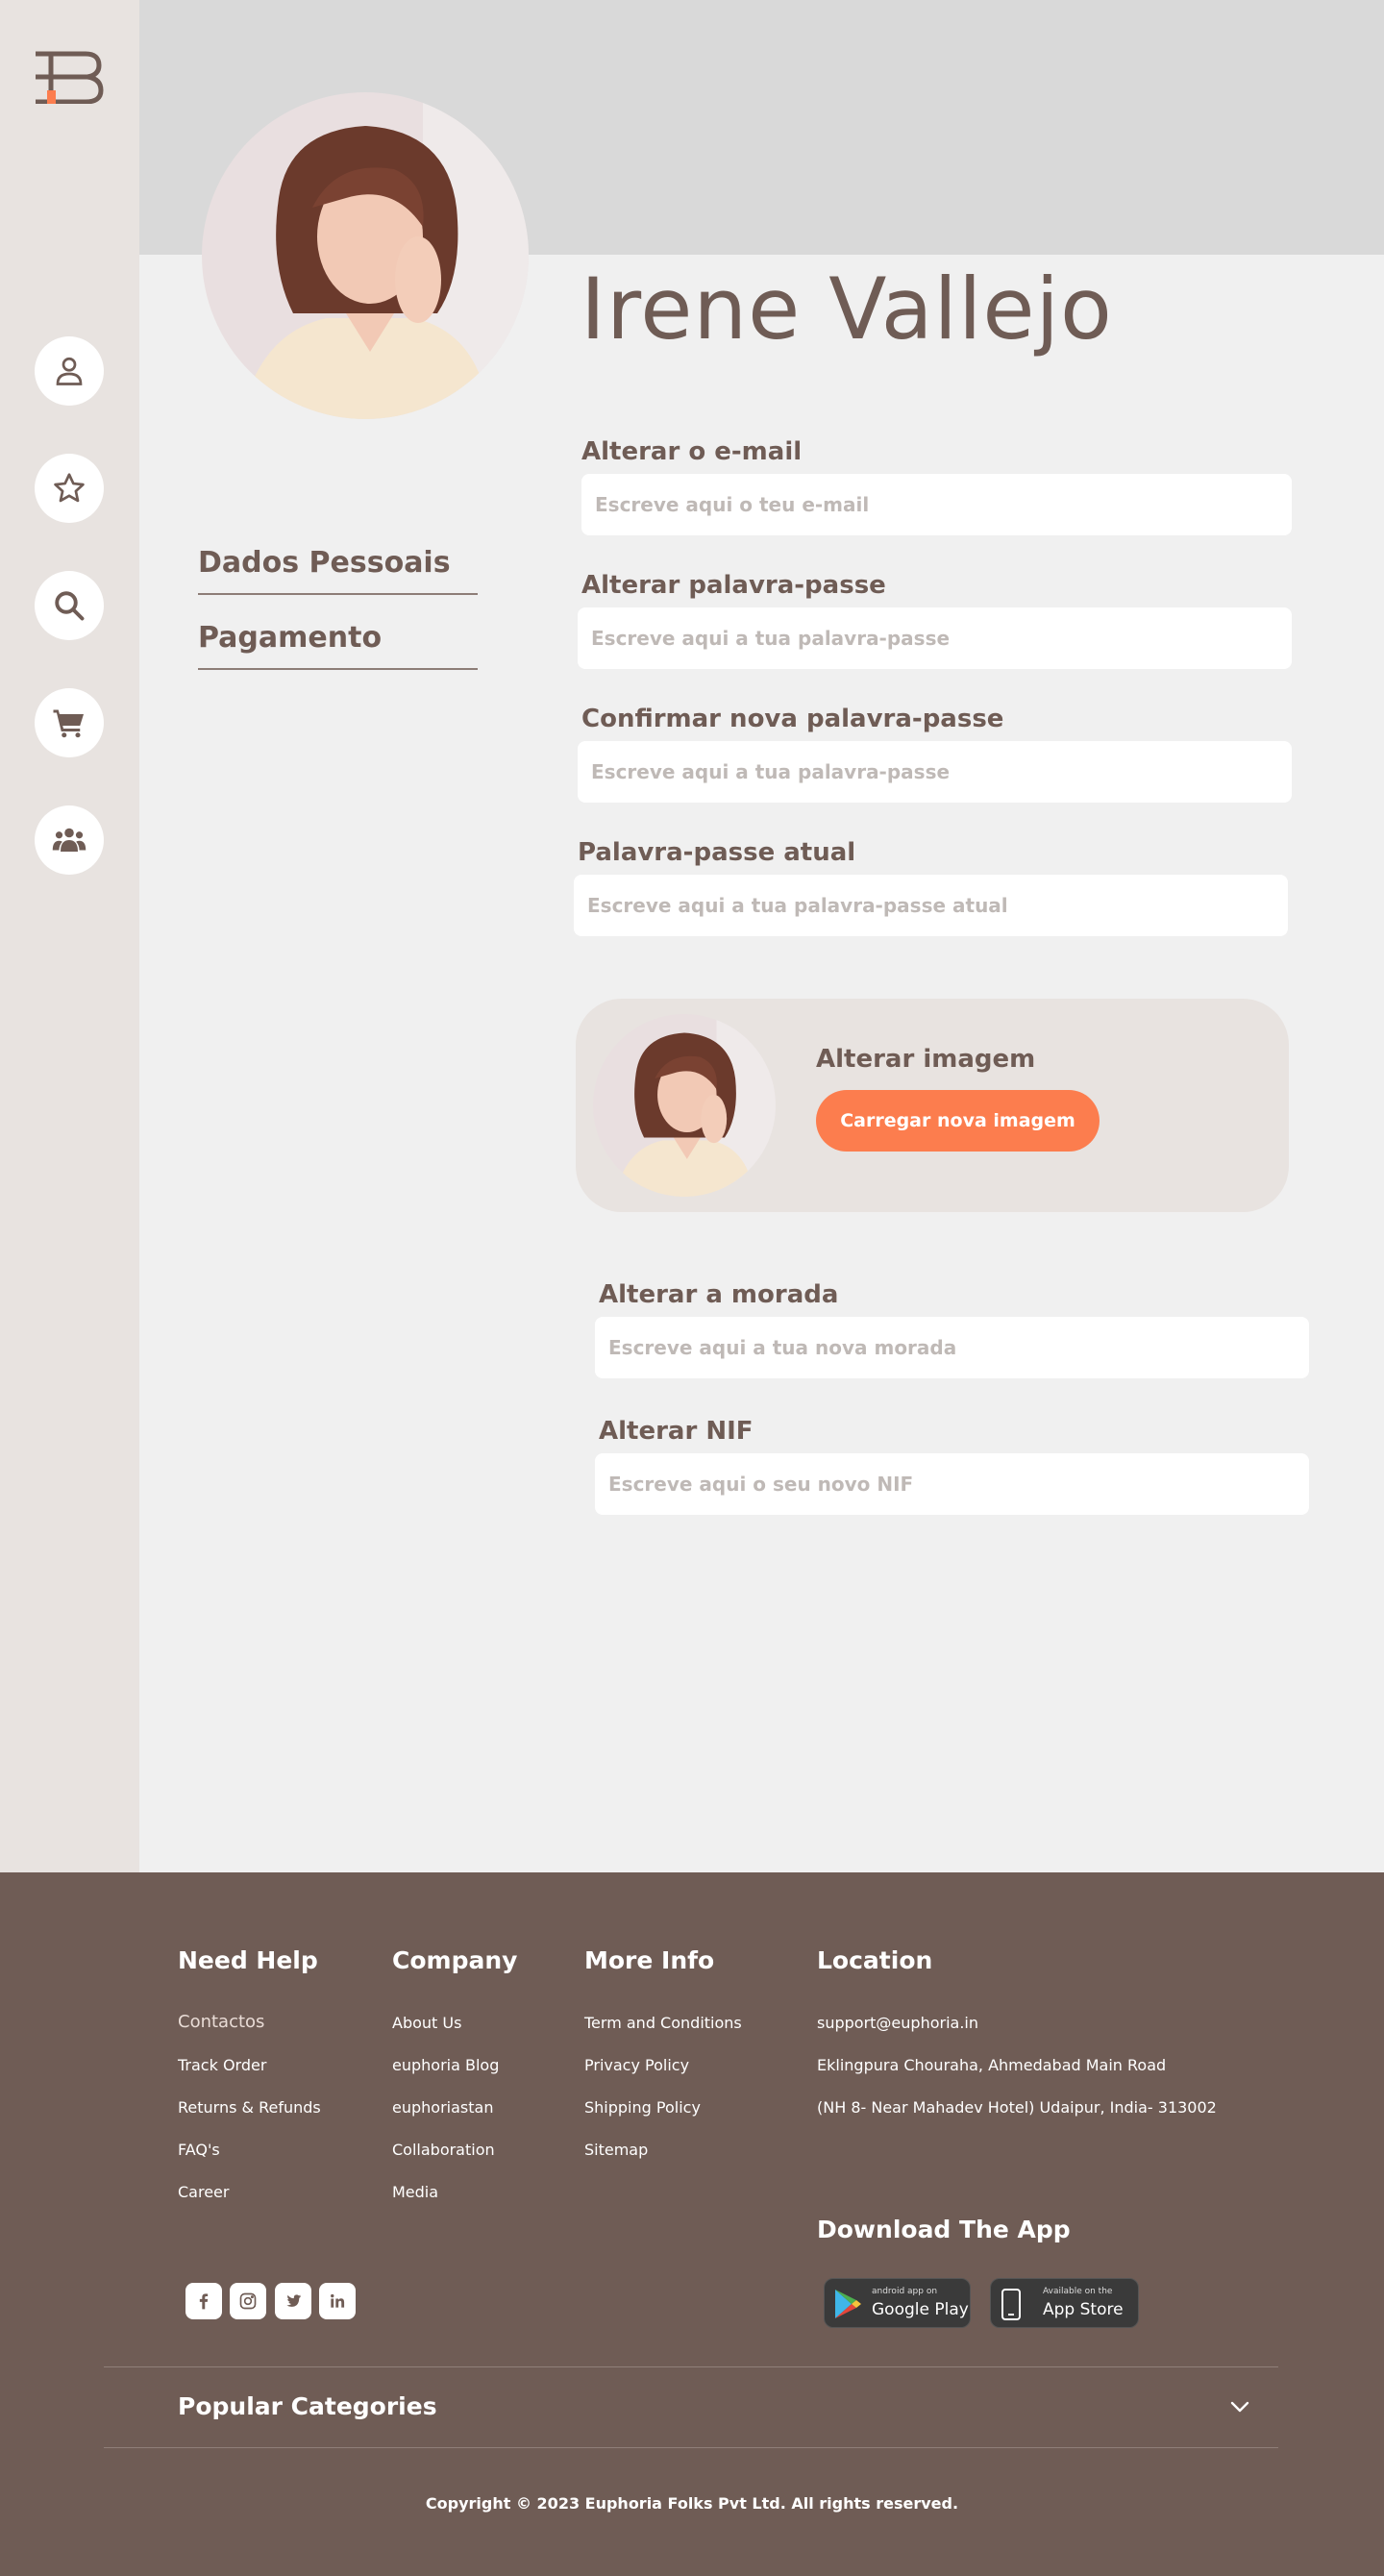 This screenshot has width=1384, height=2576. Describe the element at coordinates (897, 2023) in the screenshot. I see `footer-support-email: support@euphoria.in` at that location.